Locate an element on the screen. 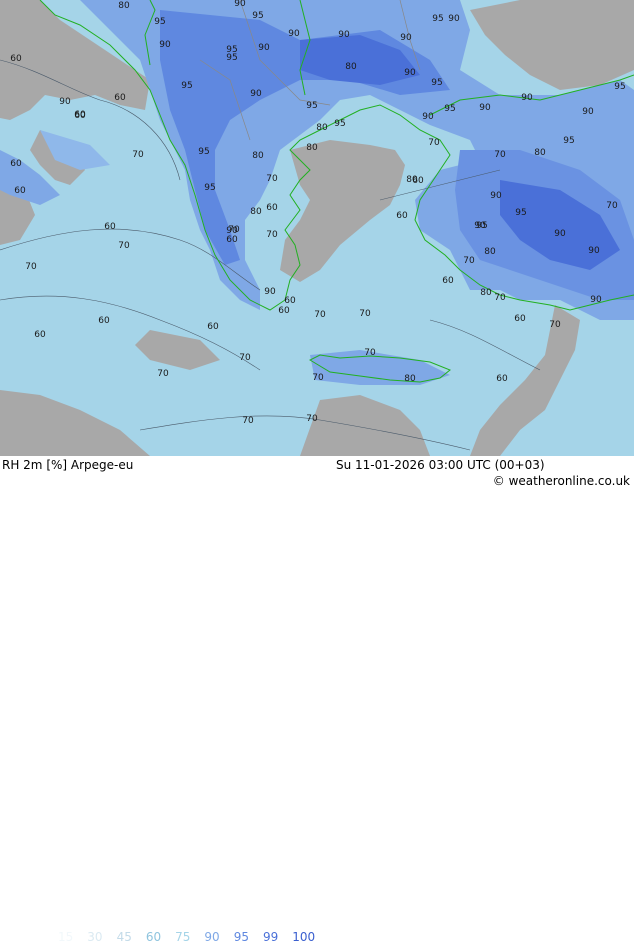 This screenshot has height=944, width=634. legend-item: 75 is located at coordinates (183, 937).